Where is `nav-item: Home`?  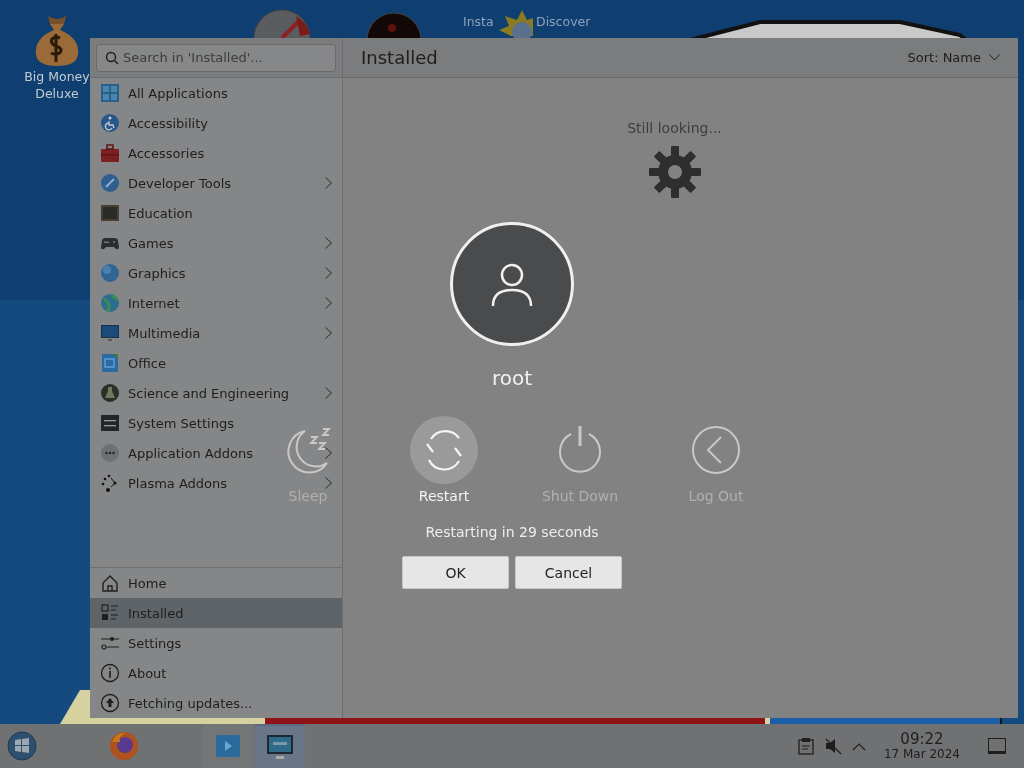
nav-item: Home is located at coordinates (216, 583).